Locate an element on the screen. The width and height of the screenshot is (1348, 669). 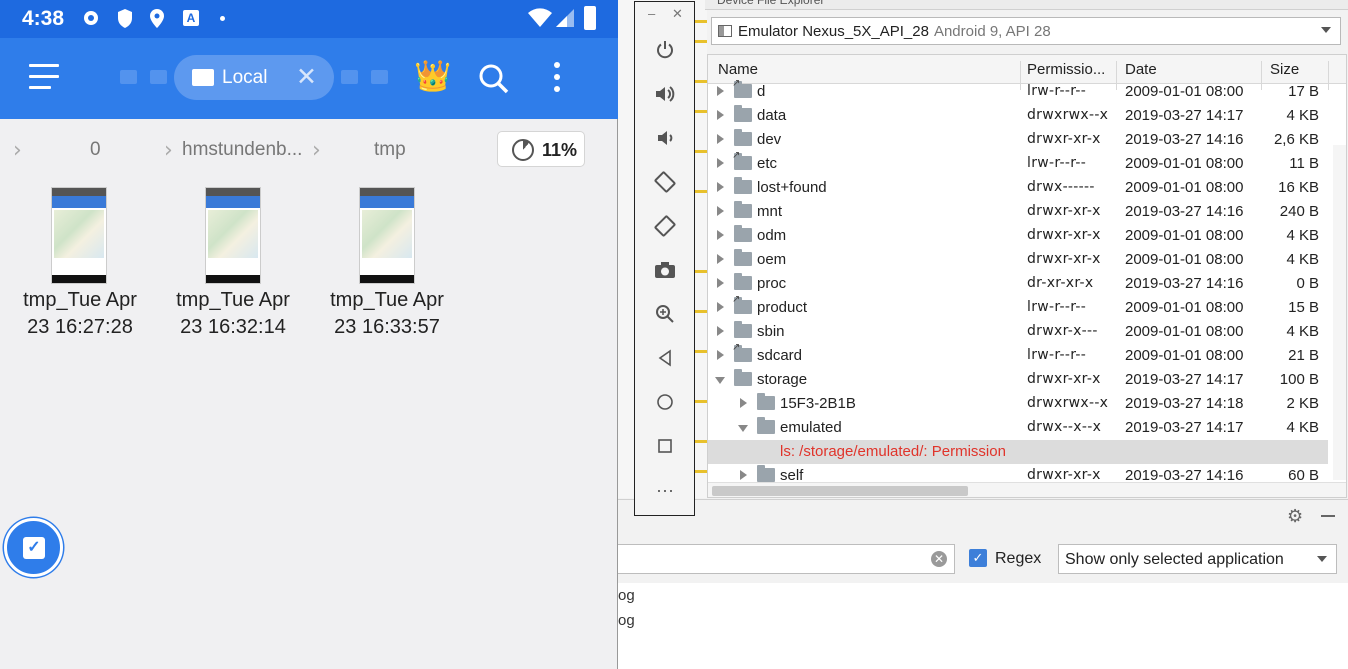
column-date: Date is located at coordinates (1141, 69).